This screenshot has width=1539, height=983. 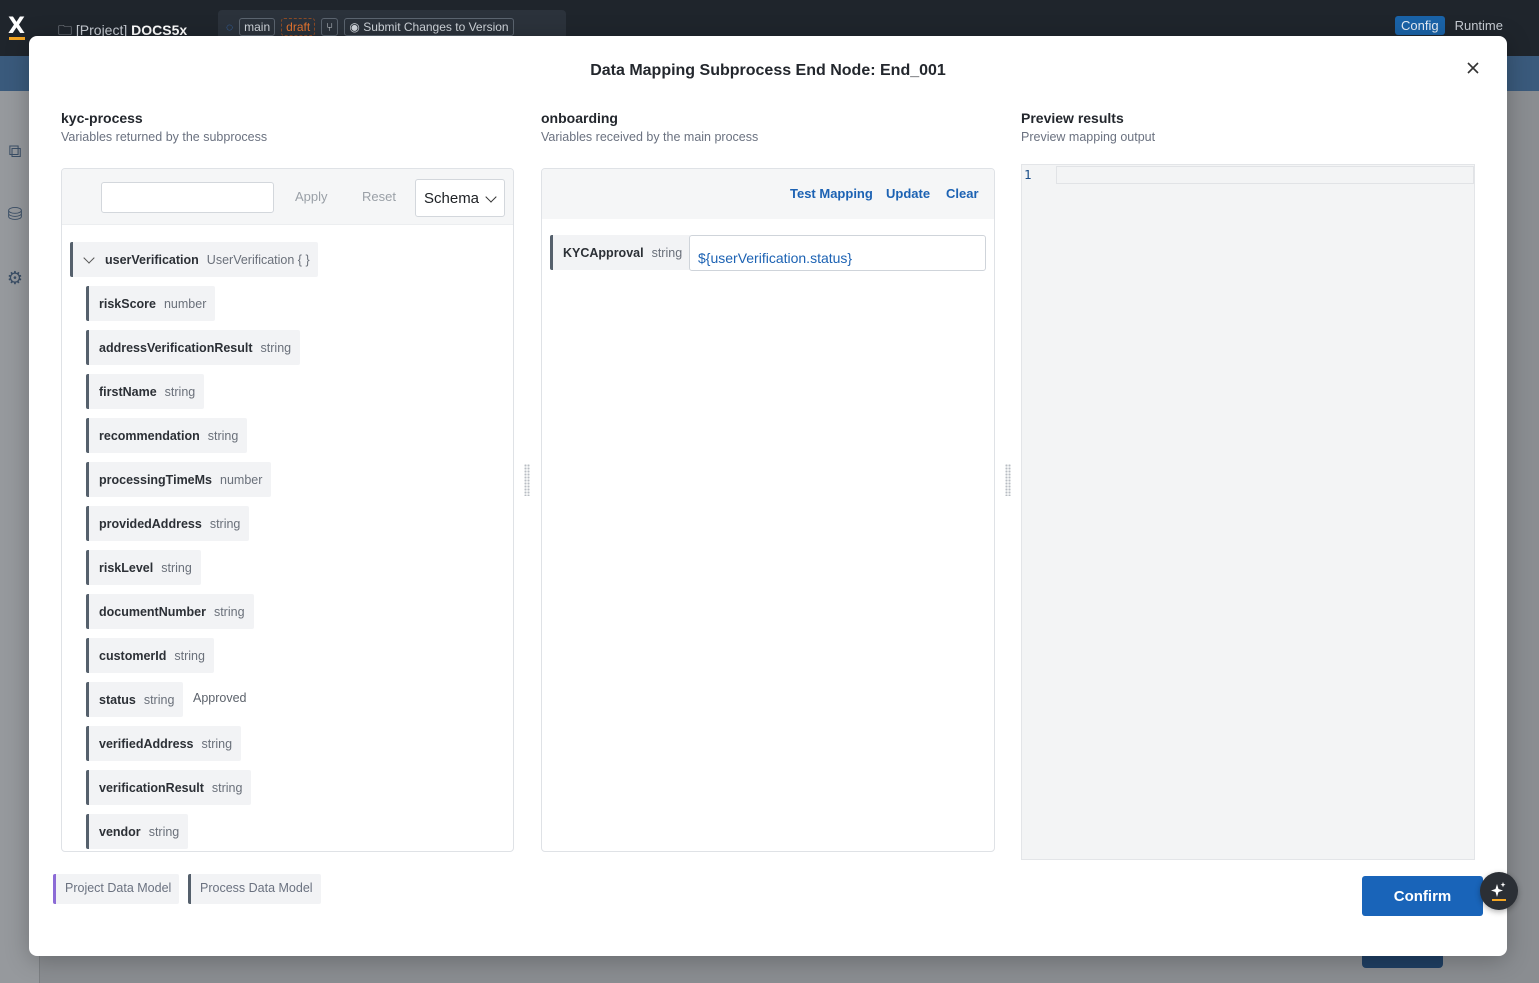 What do you see at coordinates (667, 252) in the screenshot?
I see `target-variable-type: string` at bounding box center [667, 252].